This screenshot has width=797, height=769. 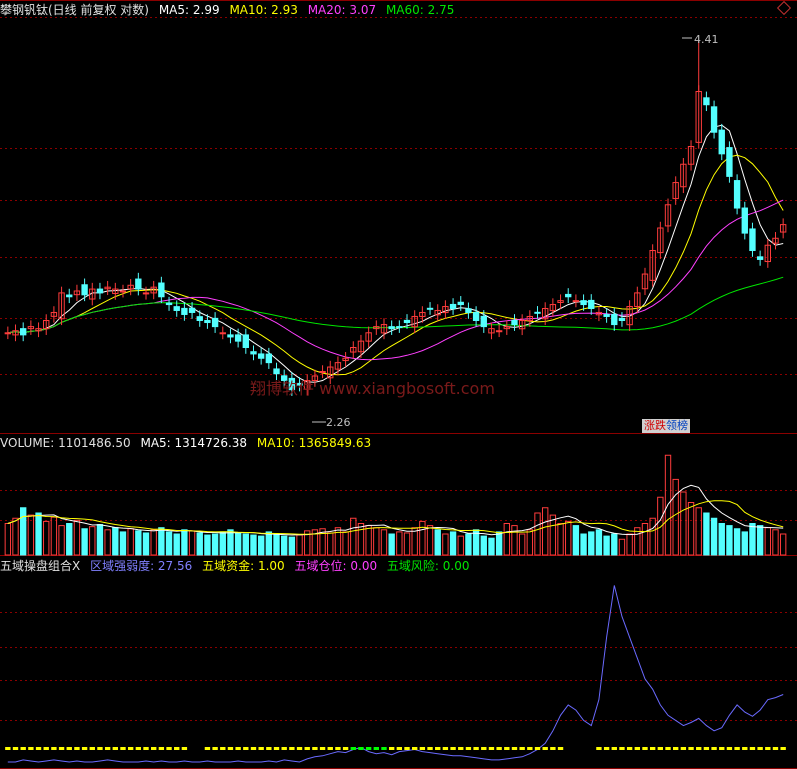 I want to click on indicator-markers, so click(x=395, y=748).